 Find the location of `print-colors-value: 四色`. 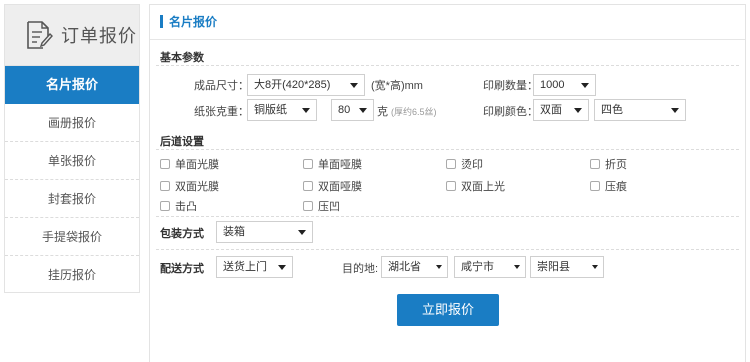

print-colors-value: 四色 is located at coordinates (612, 110).